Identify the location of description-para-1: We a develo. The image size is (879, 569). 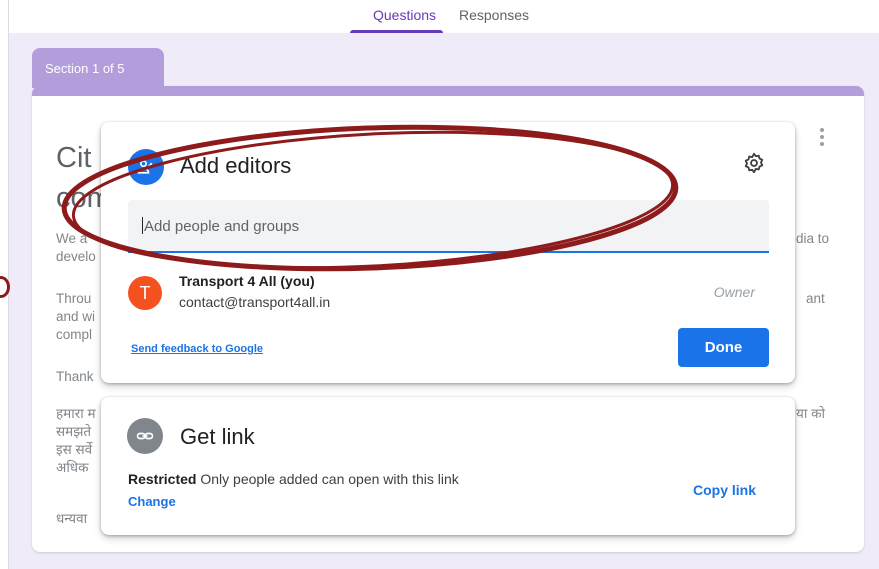
(76, 248).